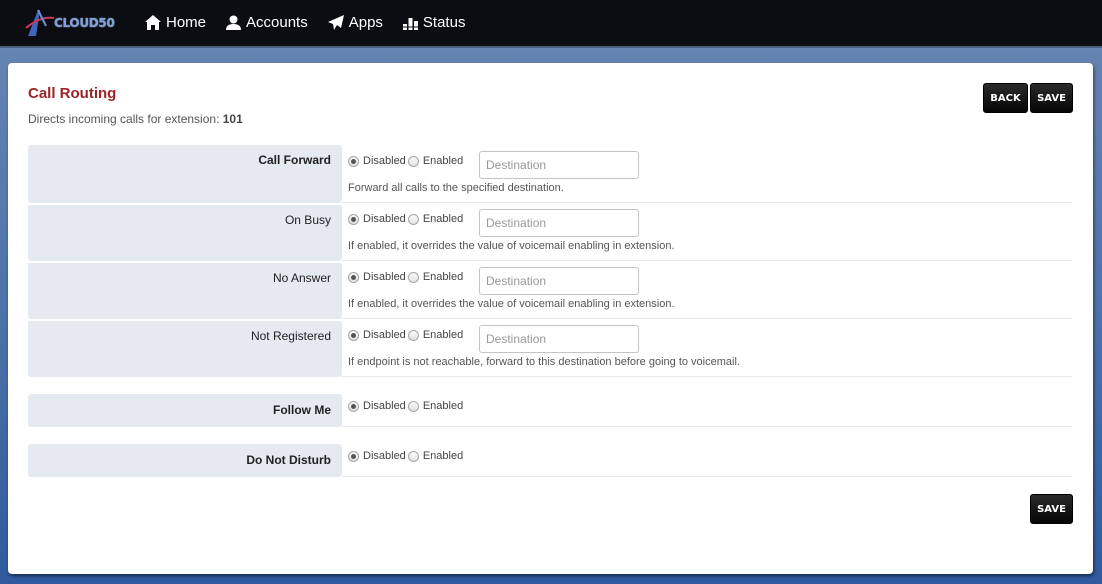  I want to click on nav-accounts-label: Accounts, so click(277, 22).